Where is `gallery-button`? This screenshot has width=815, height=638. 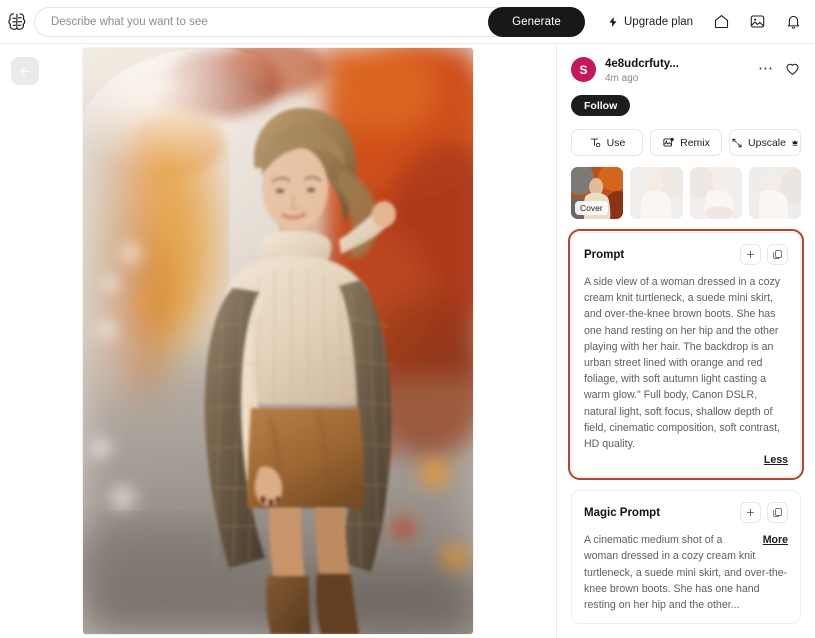
gallery-button is located at coordinates (757, 22).